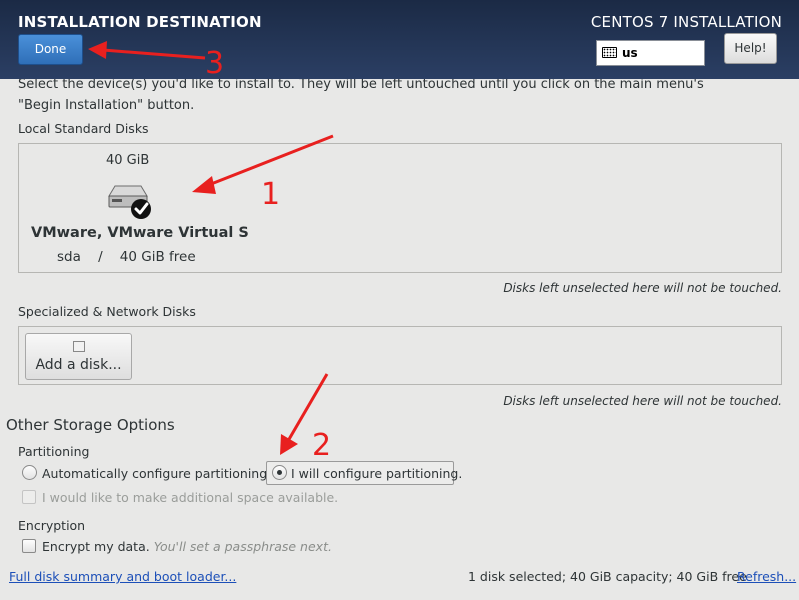  Describe the element at coordinates (90, 425) in the screenshot. I see `other-storage-heading: Other Storage Options` at that location.